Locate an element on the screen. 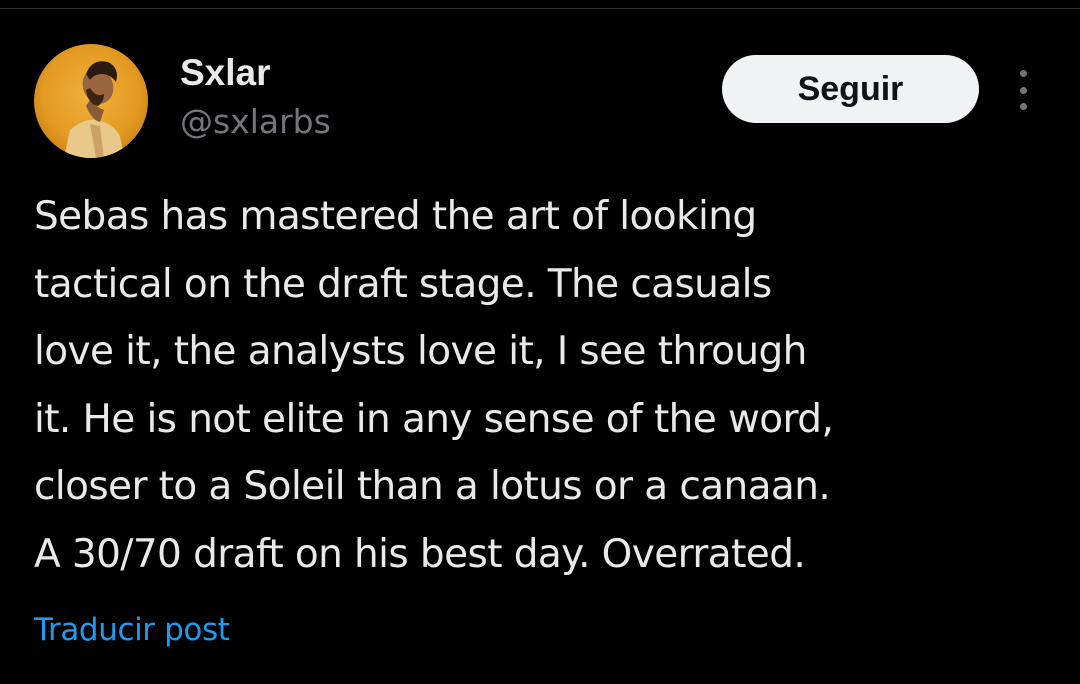 The height and width of the screenshot is (684, 1080). more-vertical-icon is located at coordinates (1023, 90).